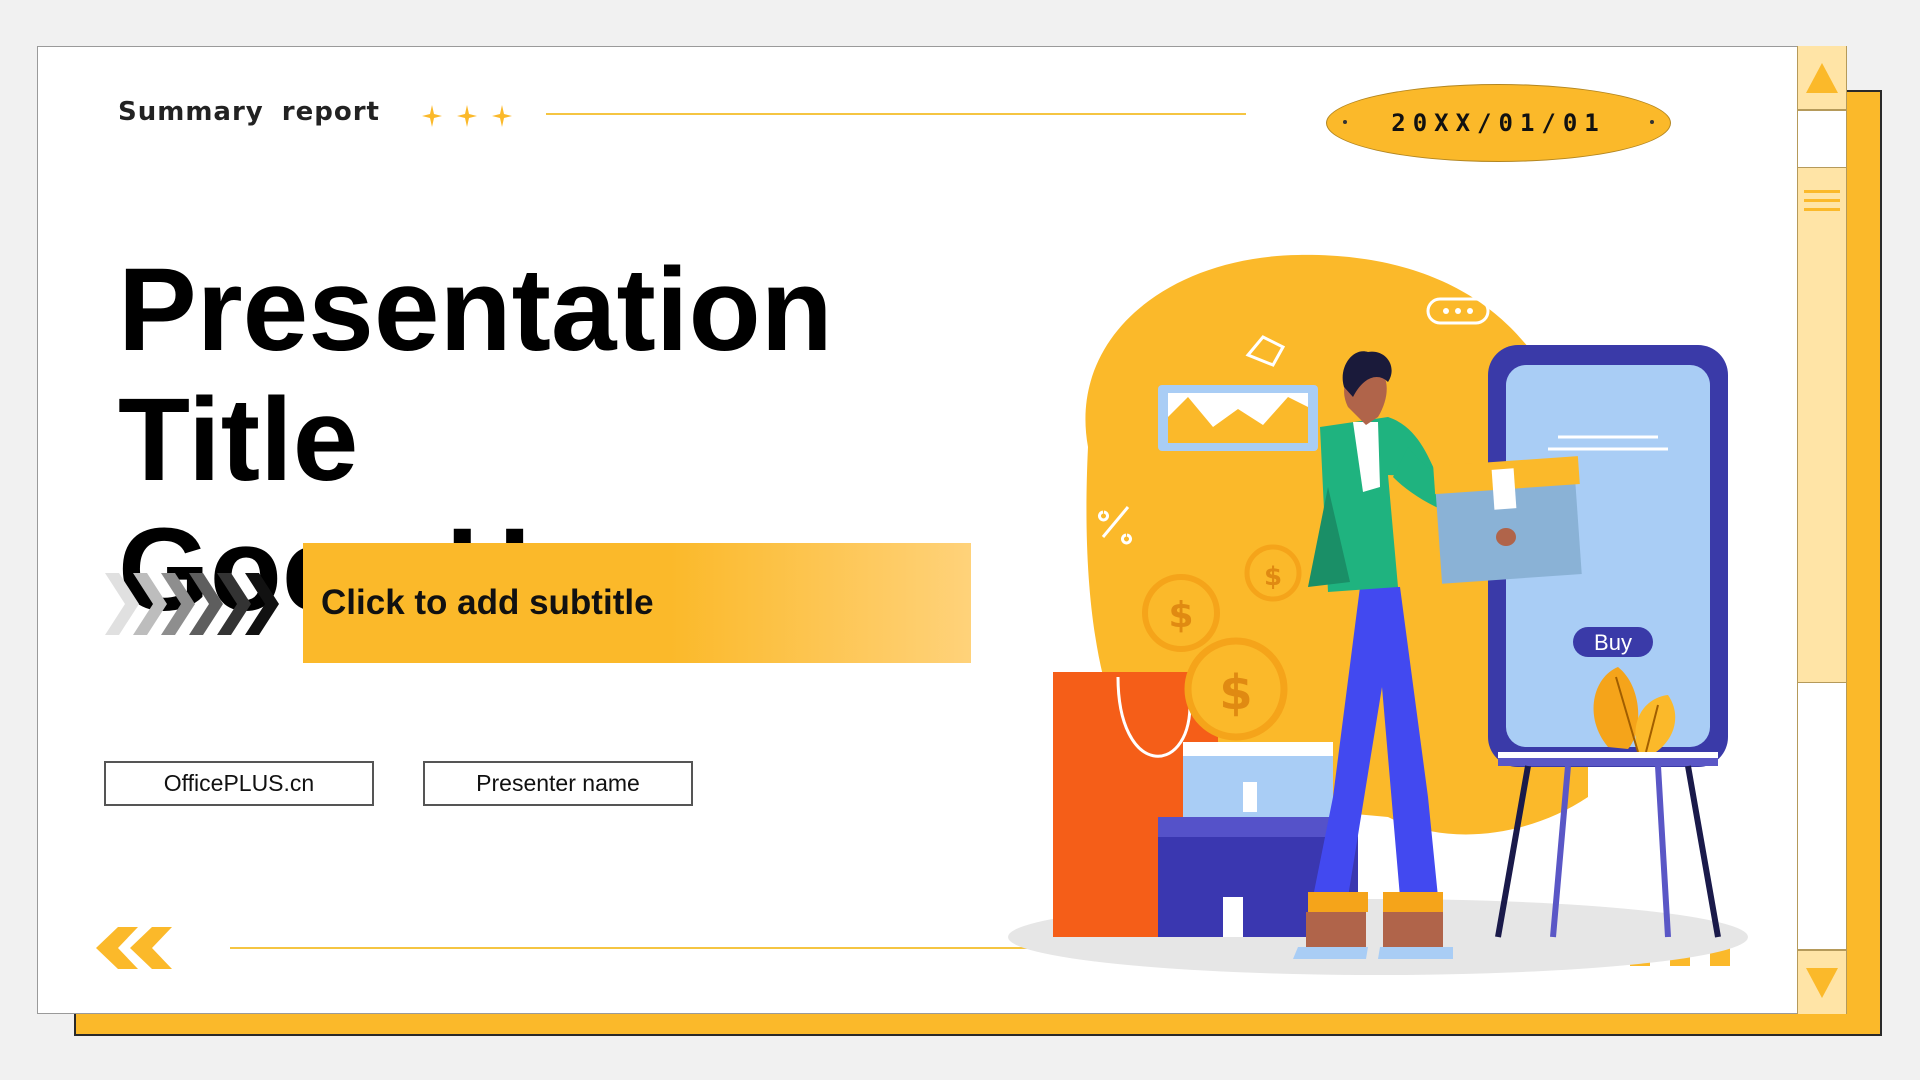 This screenshot has width=1920, height=1080. Describe the element at coordinates (134, 948) in the screenshot. I see `double-chevron-left-icon` at that location.